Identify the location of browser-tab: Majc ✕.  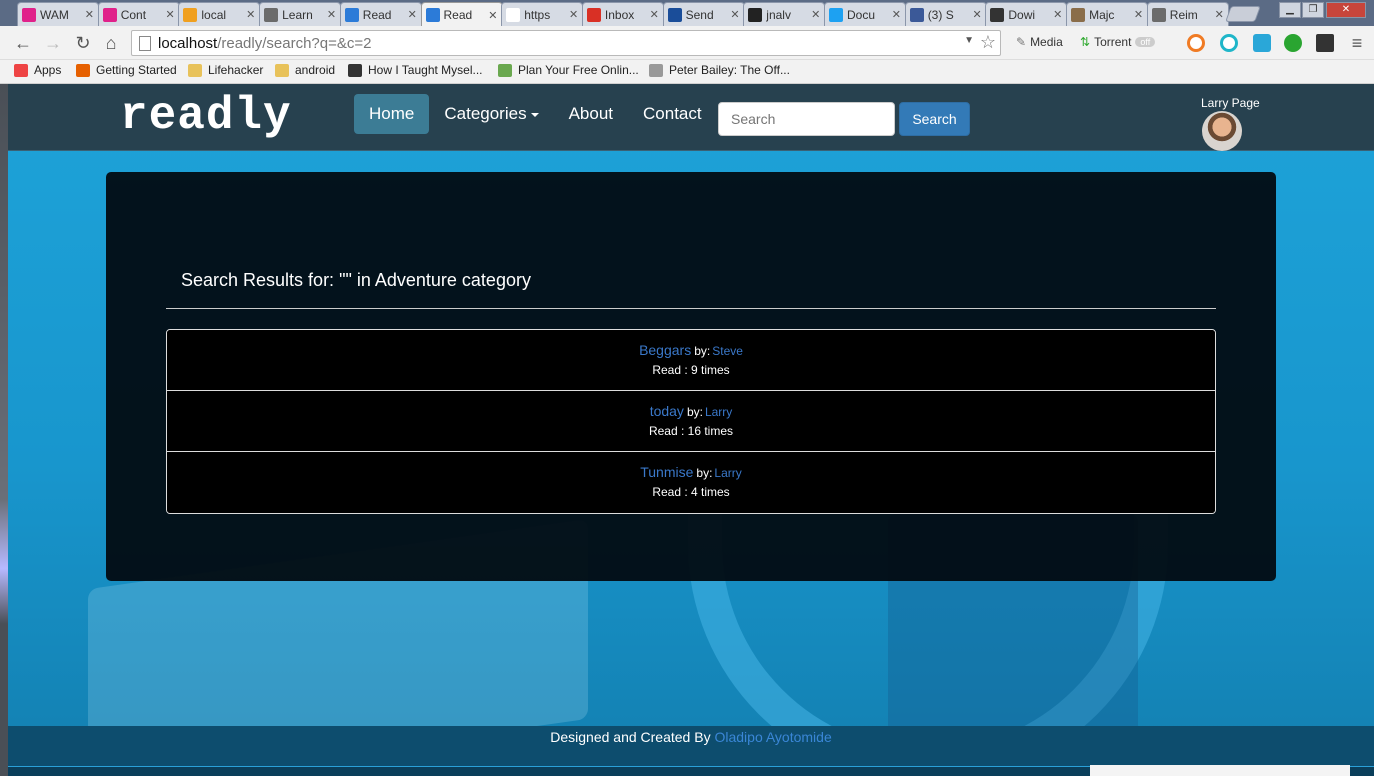
(1107, 14).